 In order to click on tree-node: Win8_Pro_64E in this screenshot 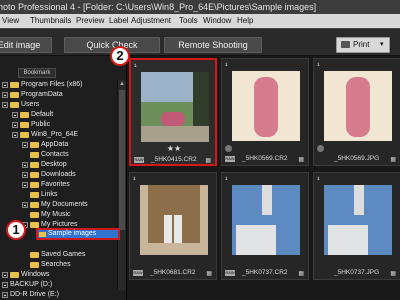, I will do `click(45, 135)`.